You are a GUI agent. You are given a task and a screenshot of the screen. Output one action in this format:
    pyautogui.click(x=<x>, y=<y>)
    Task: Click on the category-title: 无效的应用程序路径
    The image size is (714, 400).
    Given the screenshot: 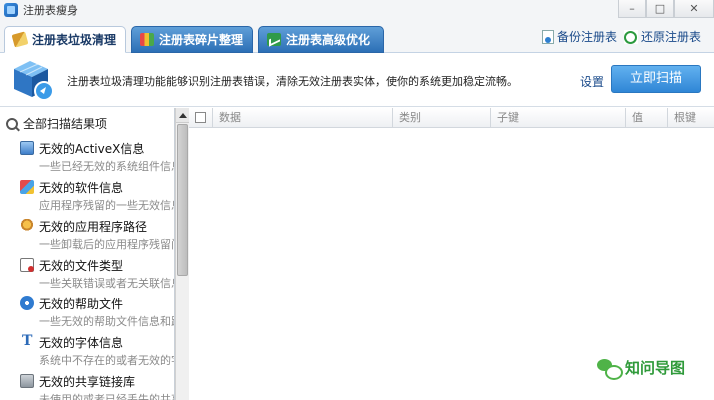 What is the action you would take?
    pyautogui.click(x=93, y=226)
    